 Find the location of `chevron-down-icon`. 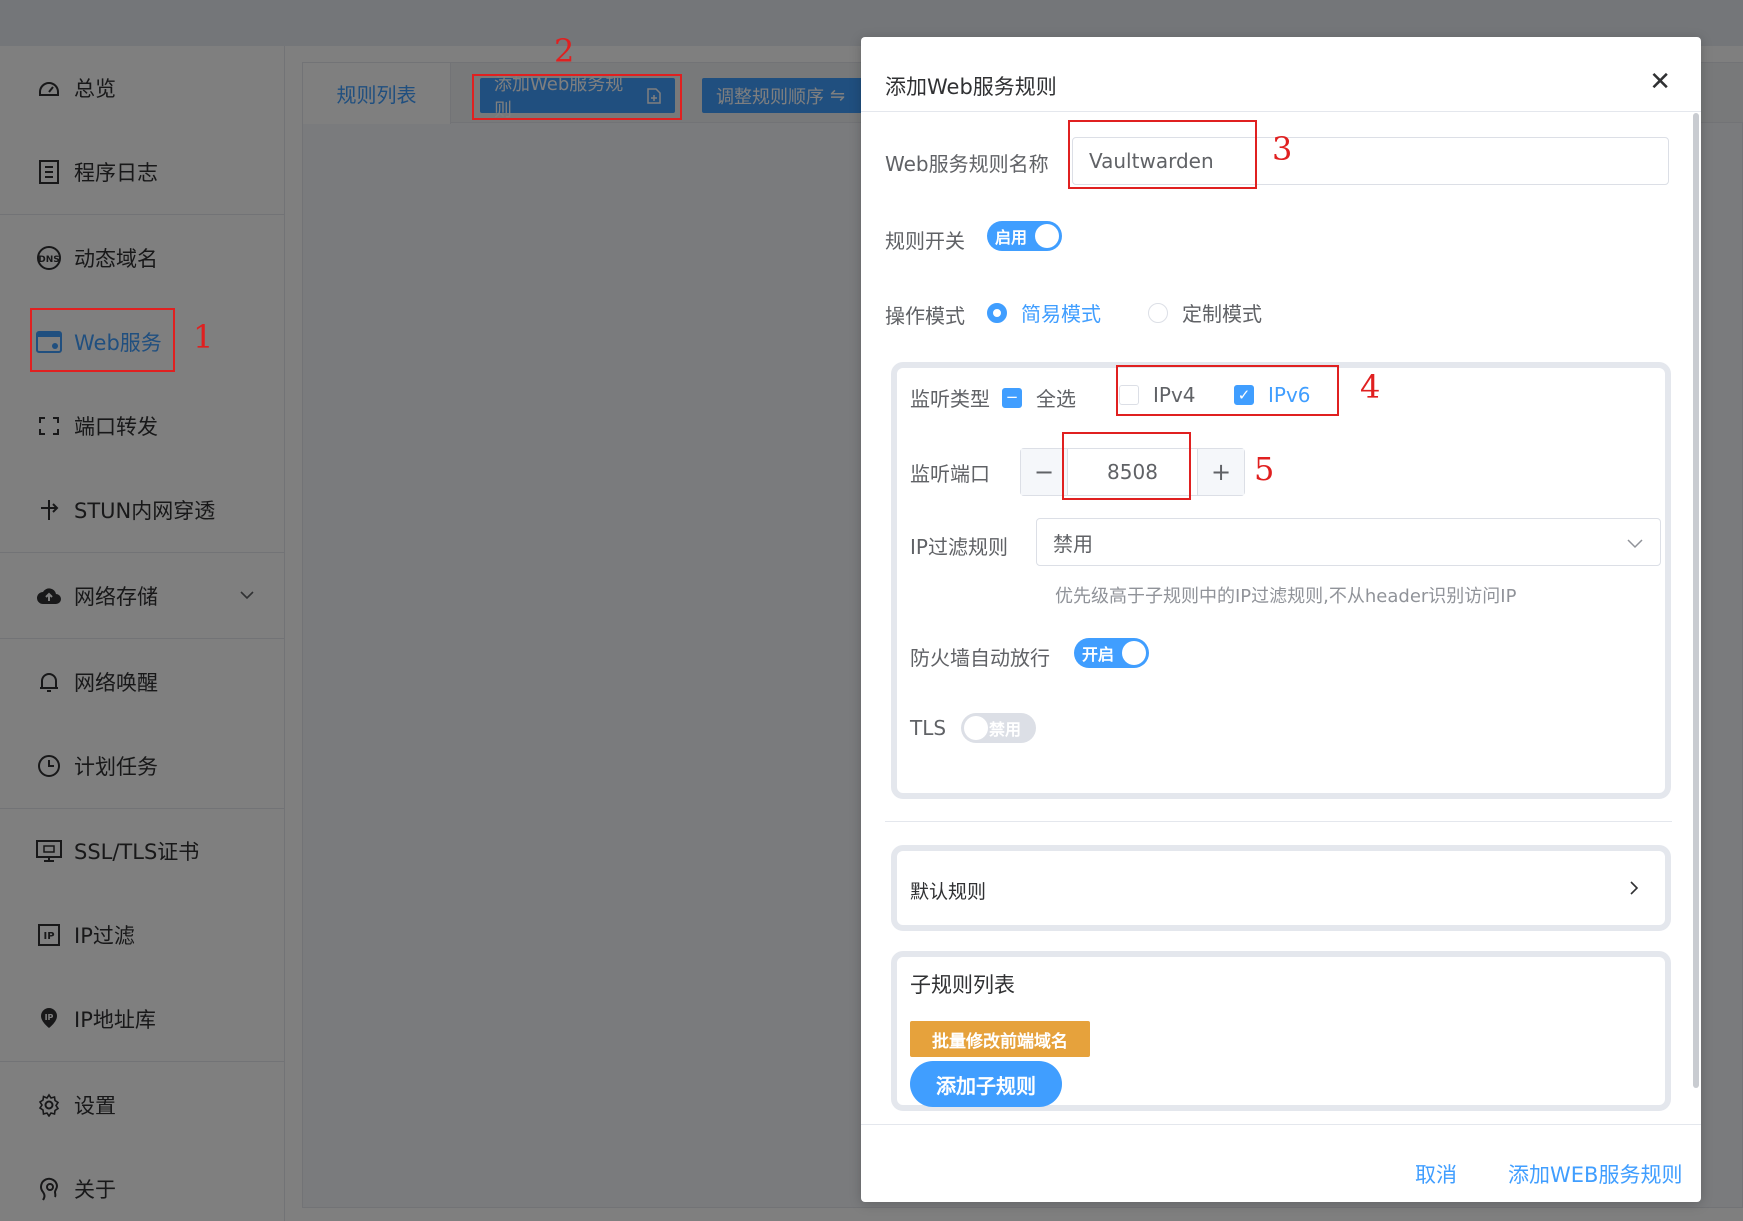

chevron-down-icon is located at coordinates (1635, 545).